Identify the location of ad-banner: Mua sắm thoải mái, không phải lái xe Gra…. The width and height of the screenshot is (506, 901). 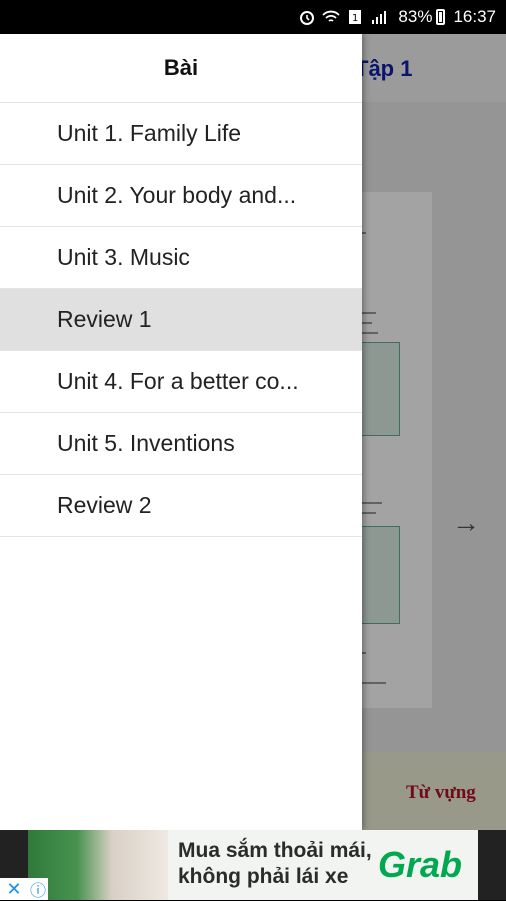
(253, 865).